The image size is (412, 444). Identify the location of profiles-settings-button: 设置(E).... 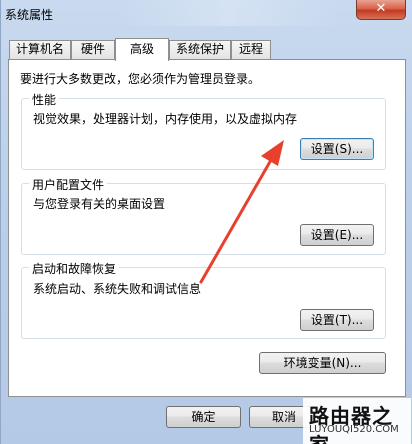
(337, 235).